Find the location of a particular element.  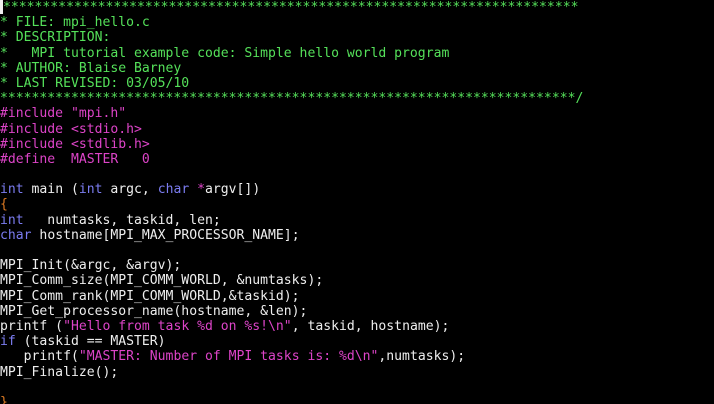

code-line: int numtasks, taskid, len; is located at coordinates (357, 220).